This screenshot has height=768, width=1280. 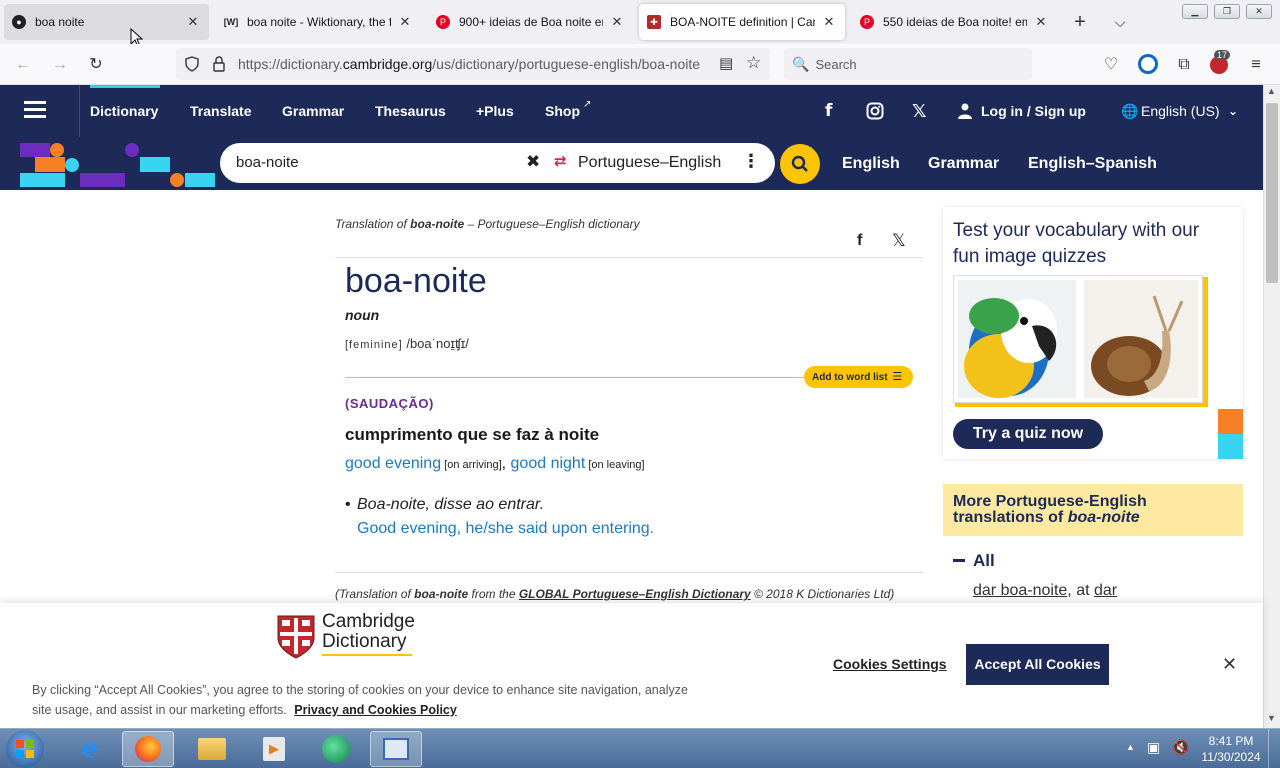 What do you see at coordinates (220, 111) in the screenshot?
I see `nav-translate: Translate` at bounding box center [220, 111].